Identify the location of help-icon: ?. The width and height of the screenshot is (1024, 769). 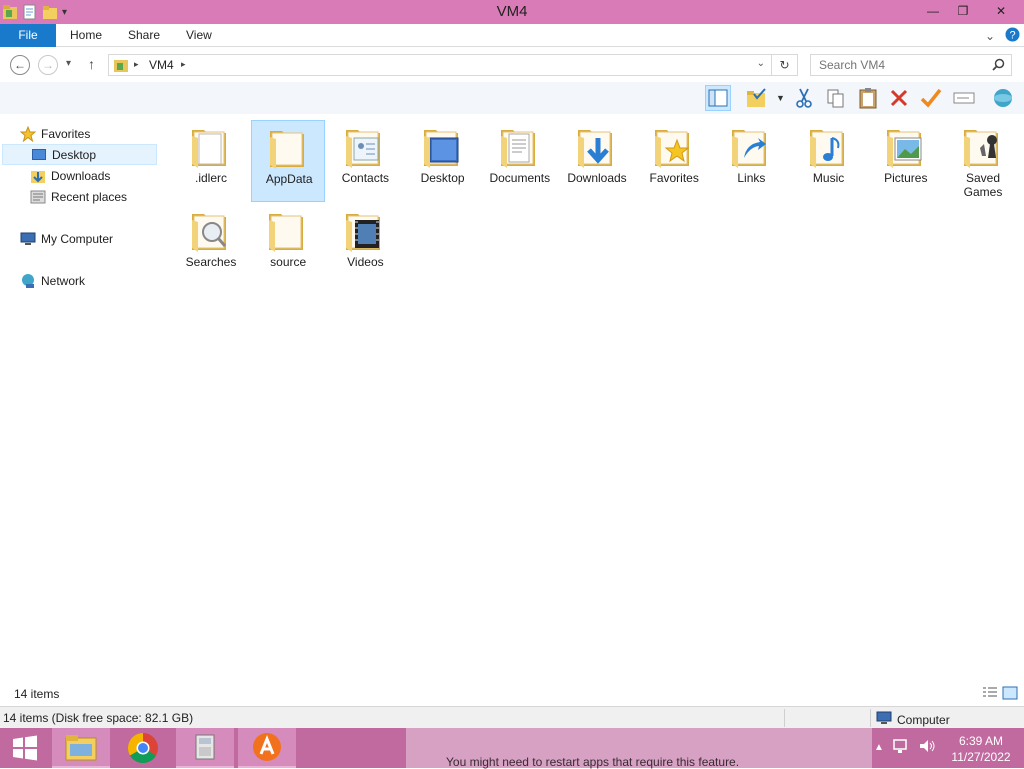
(1012, 36).